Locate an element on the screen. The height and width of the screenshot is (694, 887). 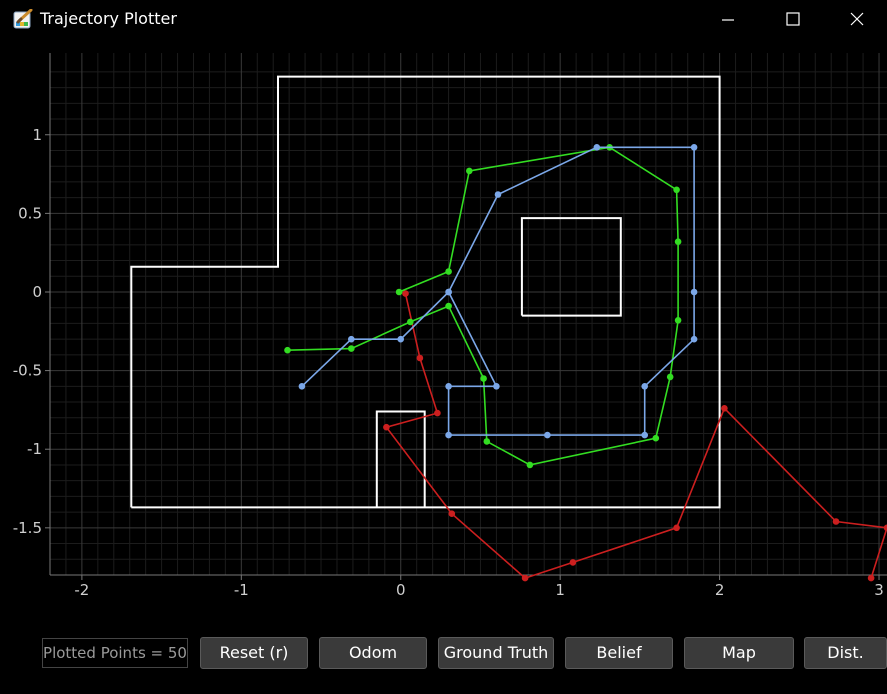
minimize-icon is located at coordinates (728, 20).